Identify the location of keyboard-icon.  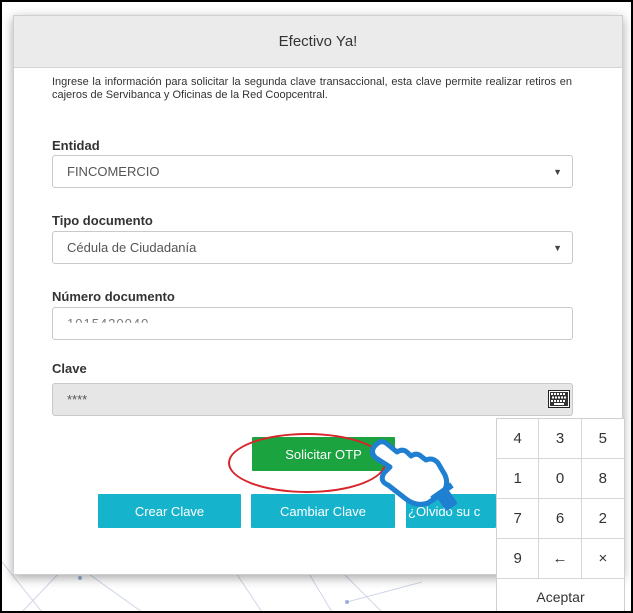
(559, 399).